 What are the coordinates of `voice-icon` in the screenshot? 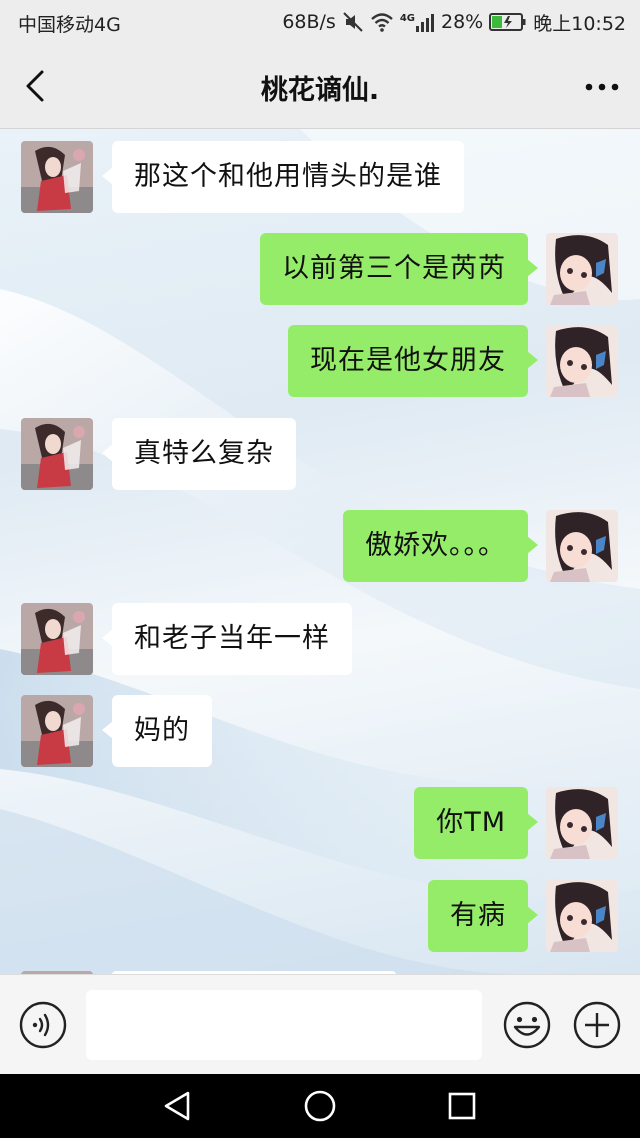 It's located at (43, 1025).